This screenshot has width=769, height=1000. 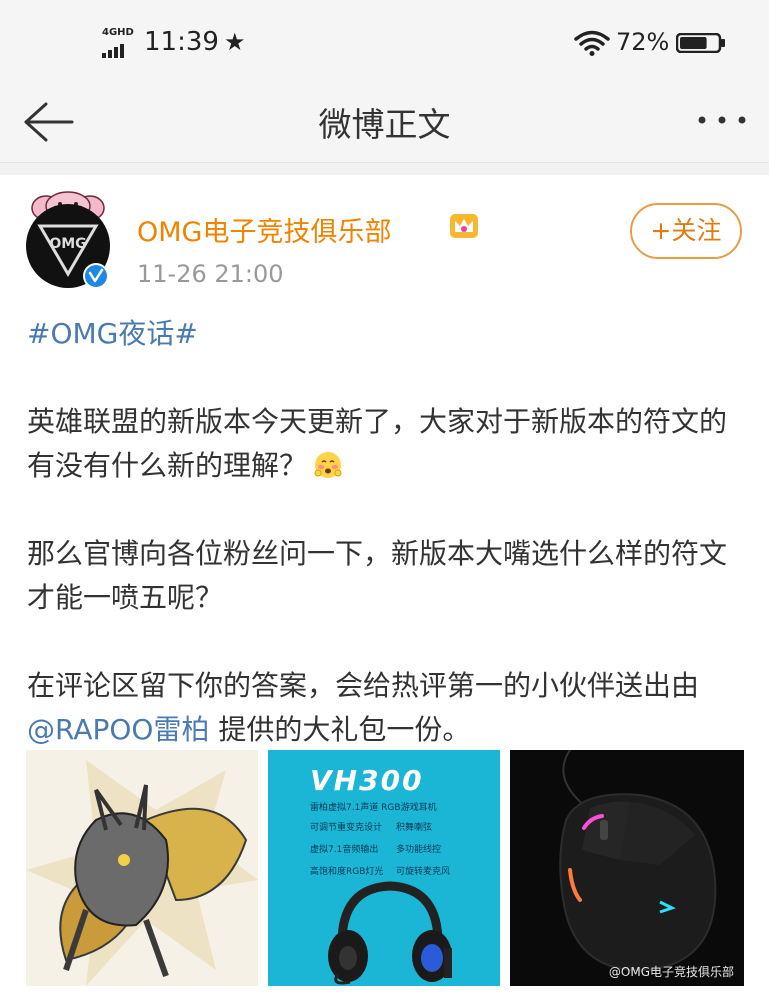 What do you see at coordinates (118, 32) in the screenshot?
I see `network-type: 4GHD` at bounding box center [118, 32].